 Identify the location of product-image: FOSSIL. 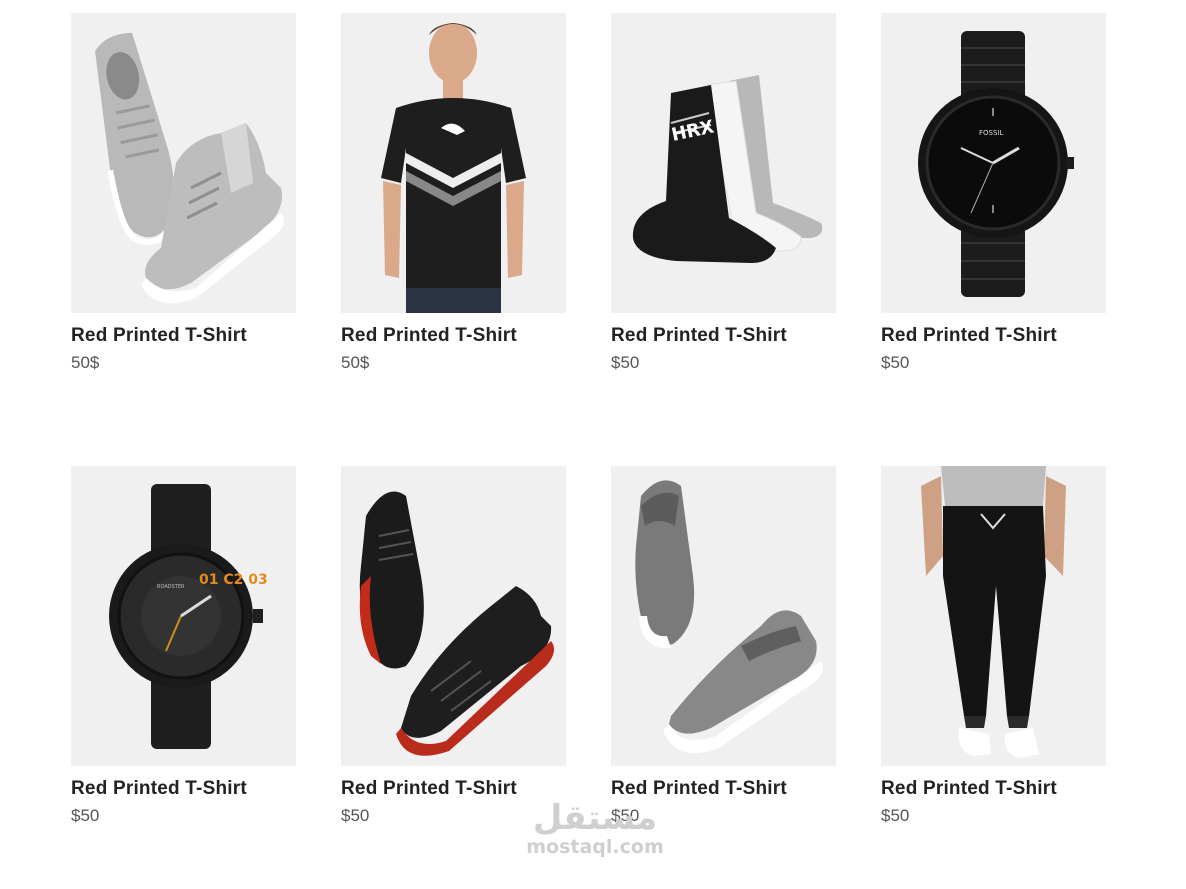
(993, 163).